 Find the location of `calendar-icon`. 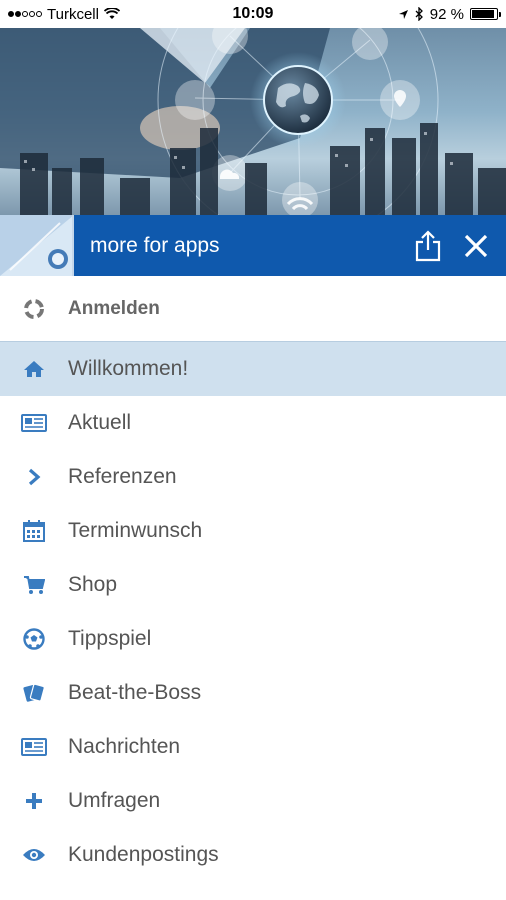

calendar-icon is located at coordinates (34, 530).